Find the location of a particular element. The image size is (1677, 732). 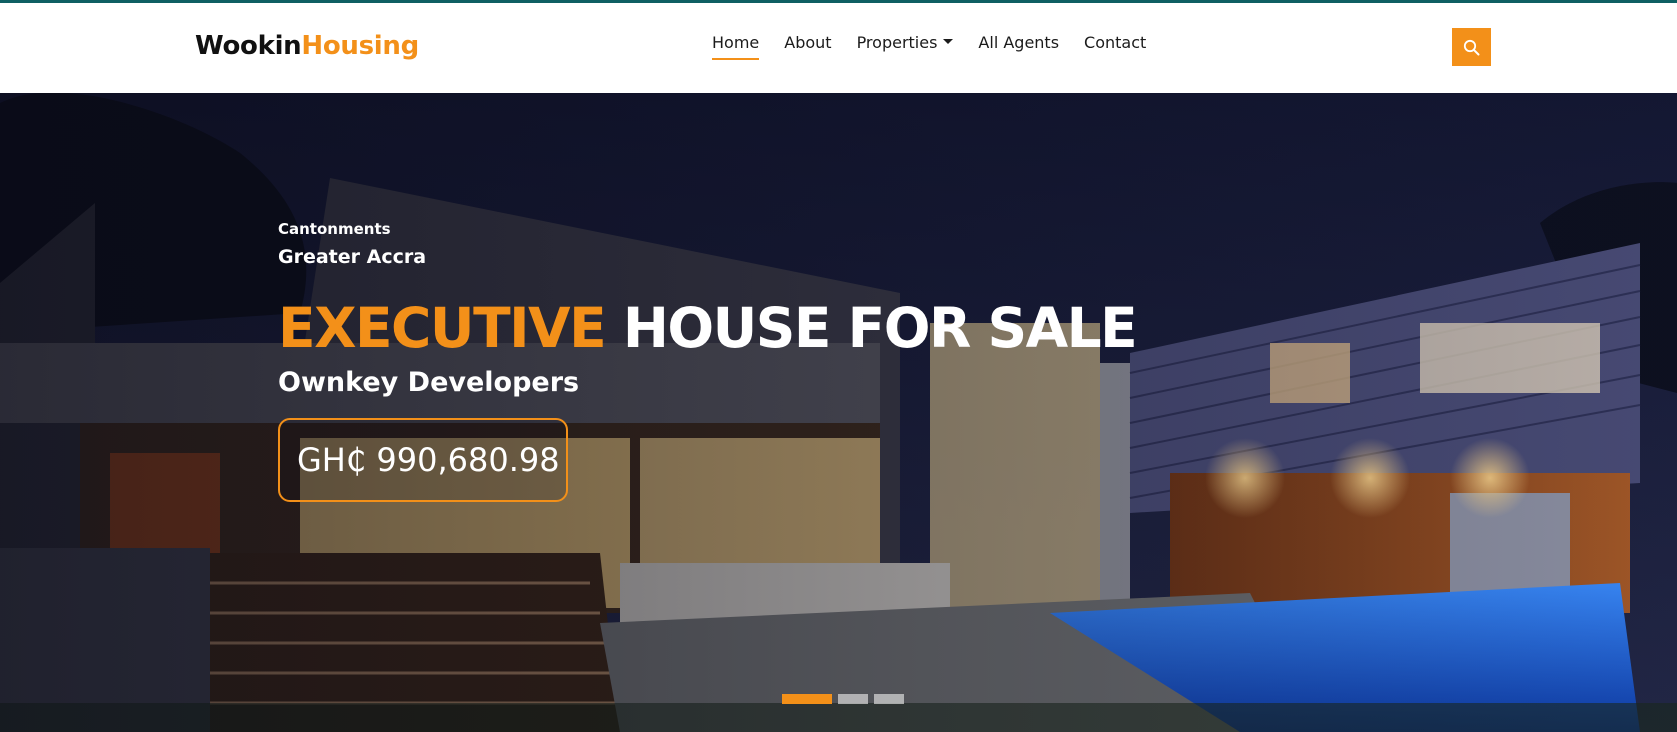

search-button is located at coordinates (1471, 47).